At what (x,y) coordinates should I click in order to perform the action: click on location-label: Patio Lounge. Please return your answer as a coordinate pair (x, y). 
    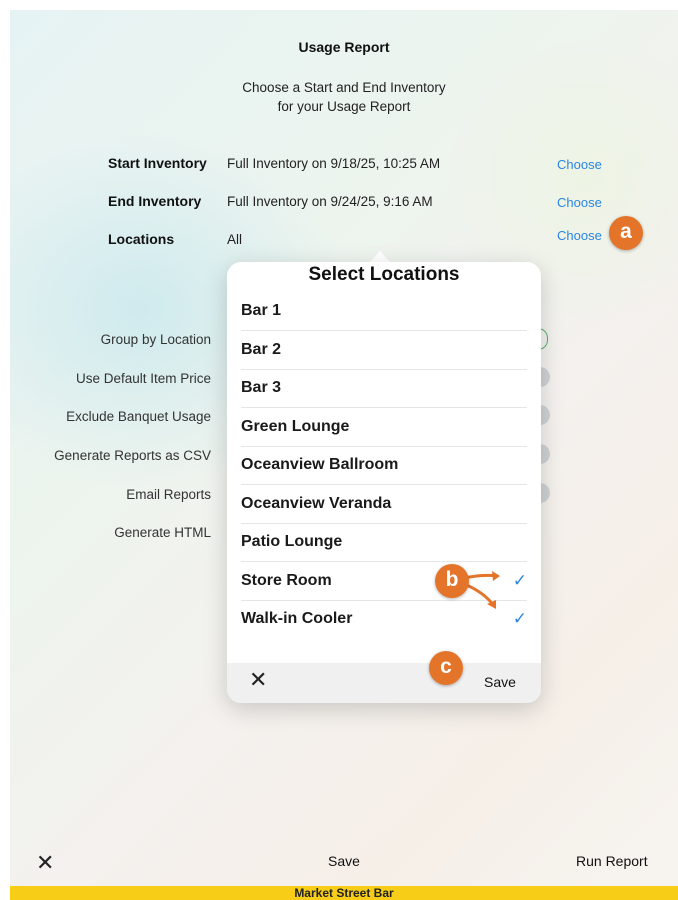
    Looking at the image, I should click on (292, 541).